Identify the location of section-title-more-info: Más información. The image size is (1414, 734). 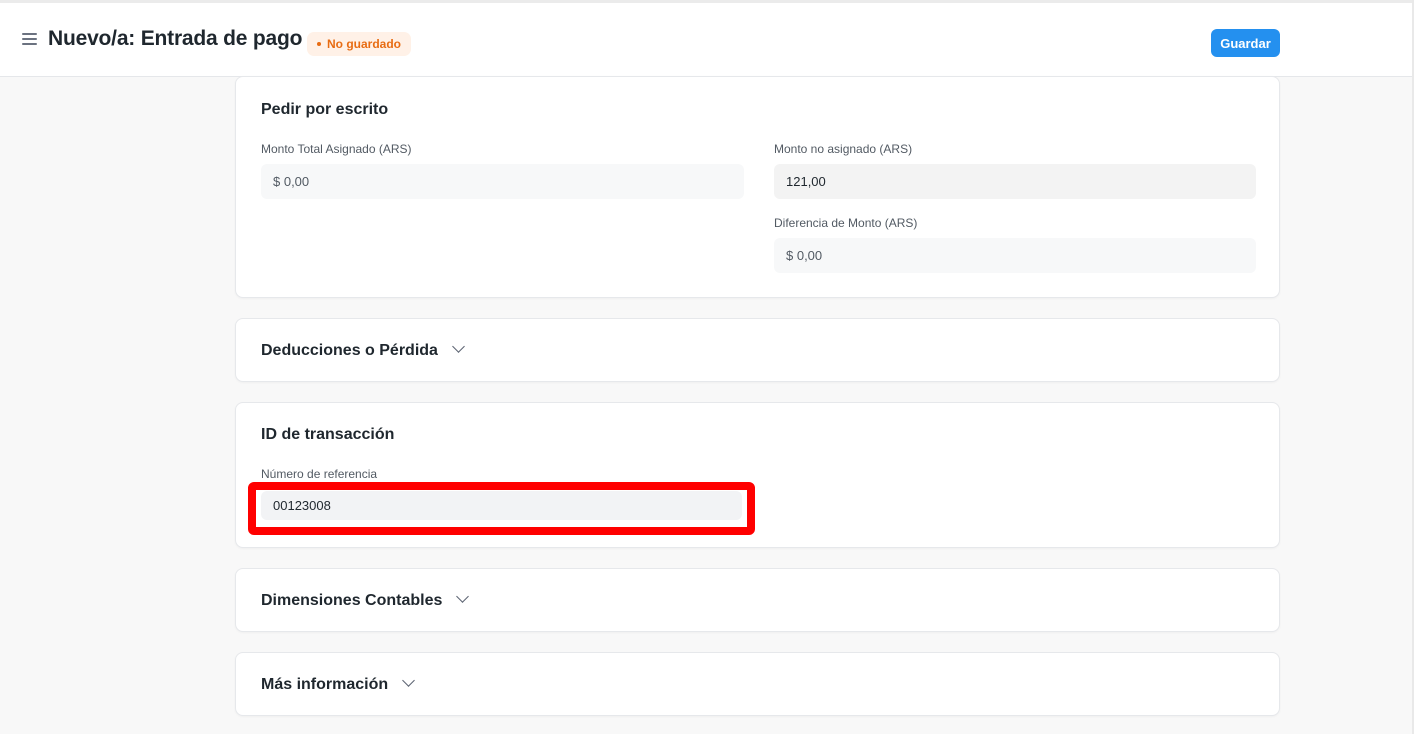
(338, 684).